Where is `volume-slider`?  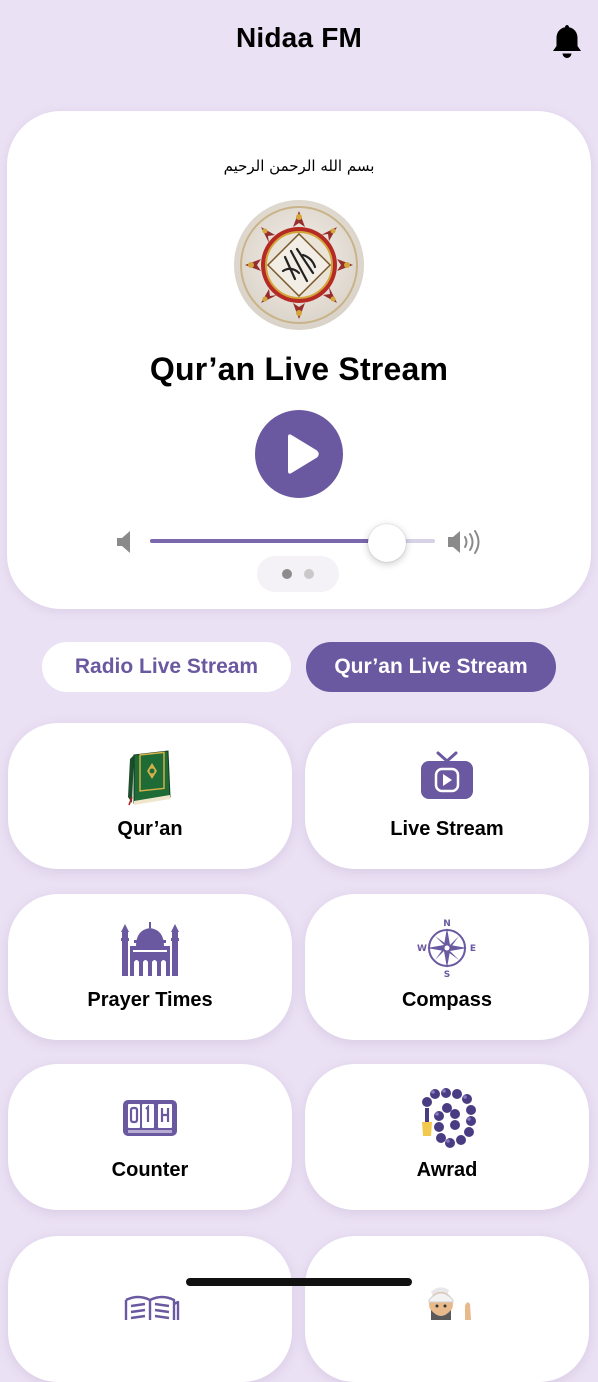
volume-slider is located at coordinates (292, 543).